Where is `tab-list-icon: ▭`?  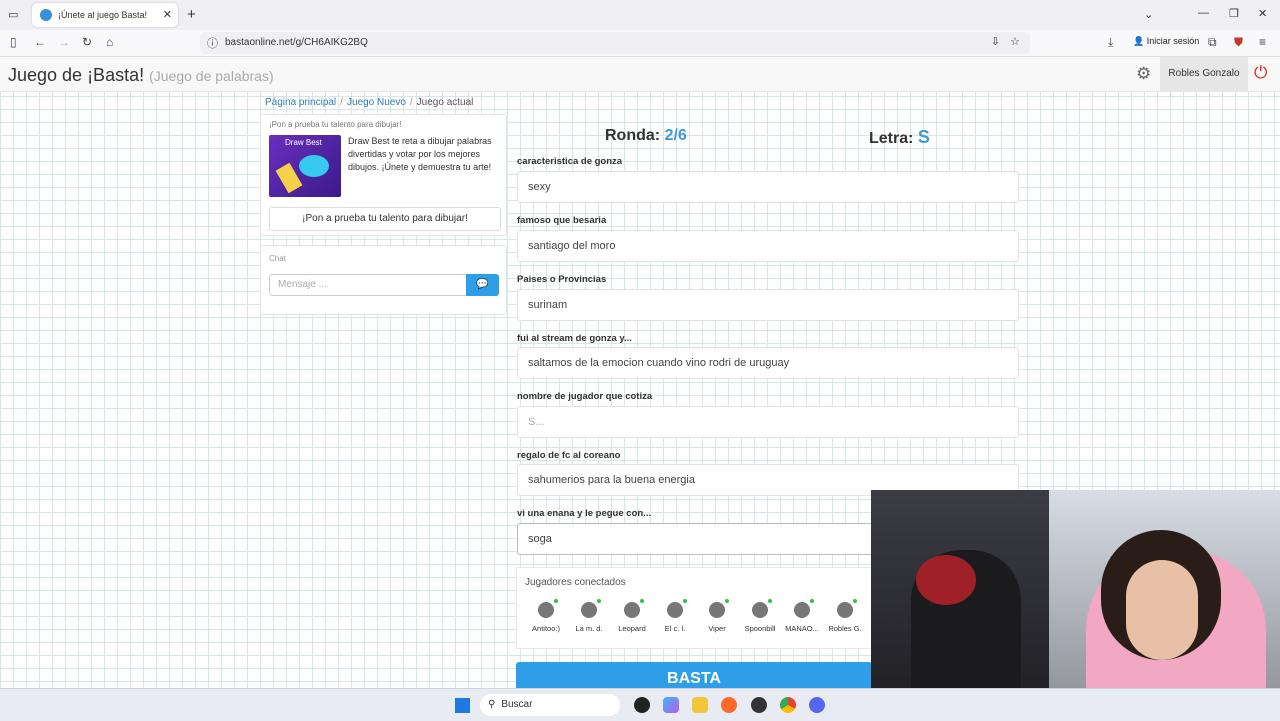 tab-list-icon: ▭ is located at coordinates (13, 14).